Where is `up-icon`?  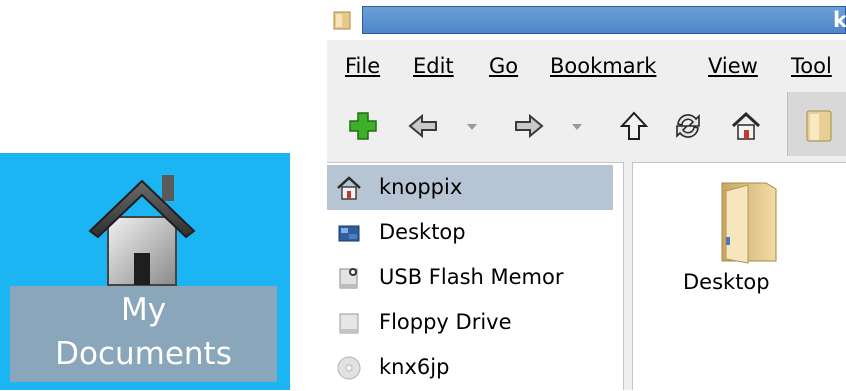 up-icon is located at coordinates (634, 126).